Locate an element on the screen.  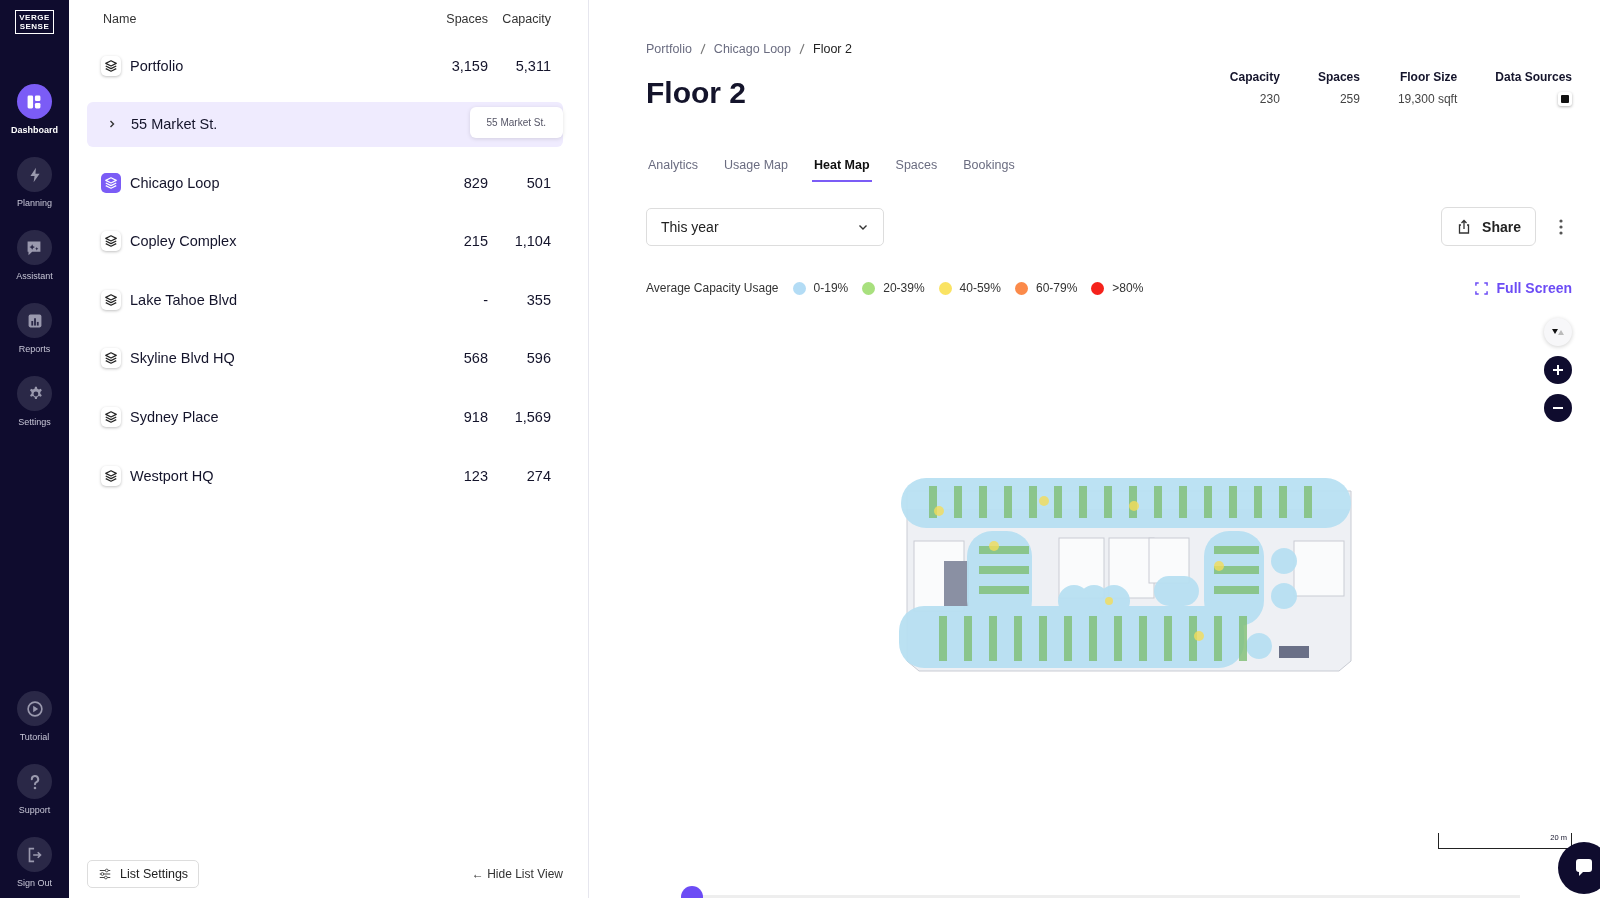
location-row: Chicago Loop 829 501 is located at coordinates (325, 183).